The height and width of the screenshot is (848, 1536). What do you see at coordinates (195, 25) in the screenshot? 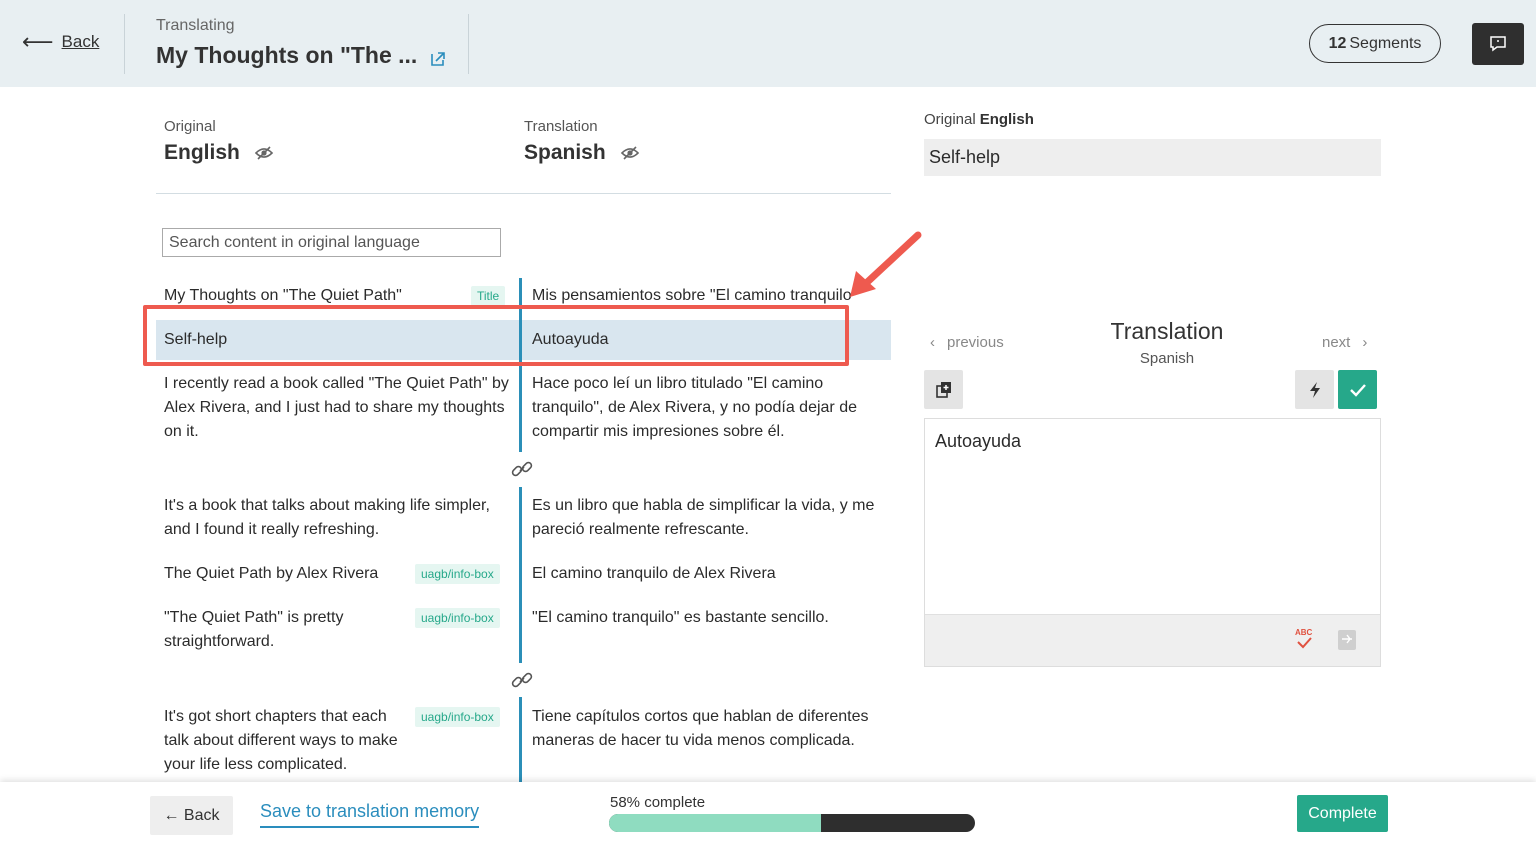
I see `status-label: Translating` at bounding box center [195, 25].